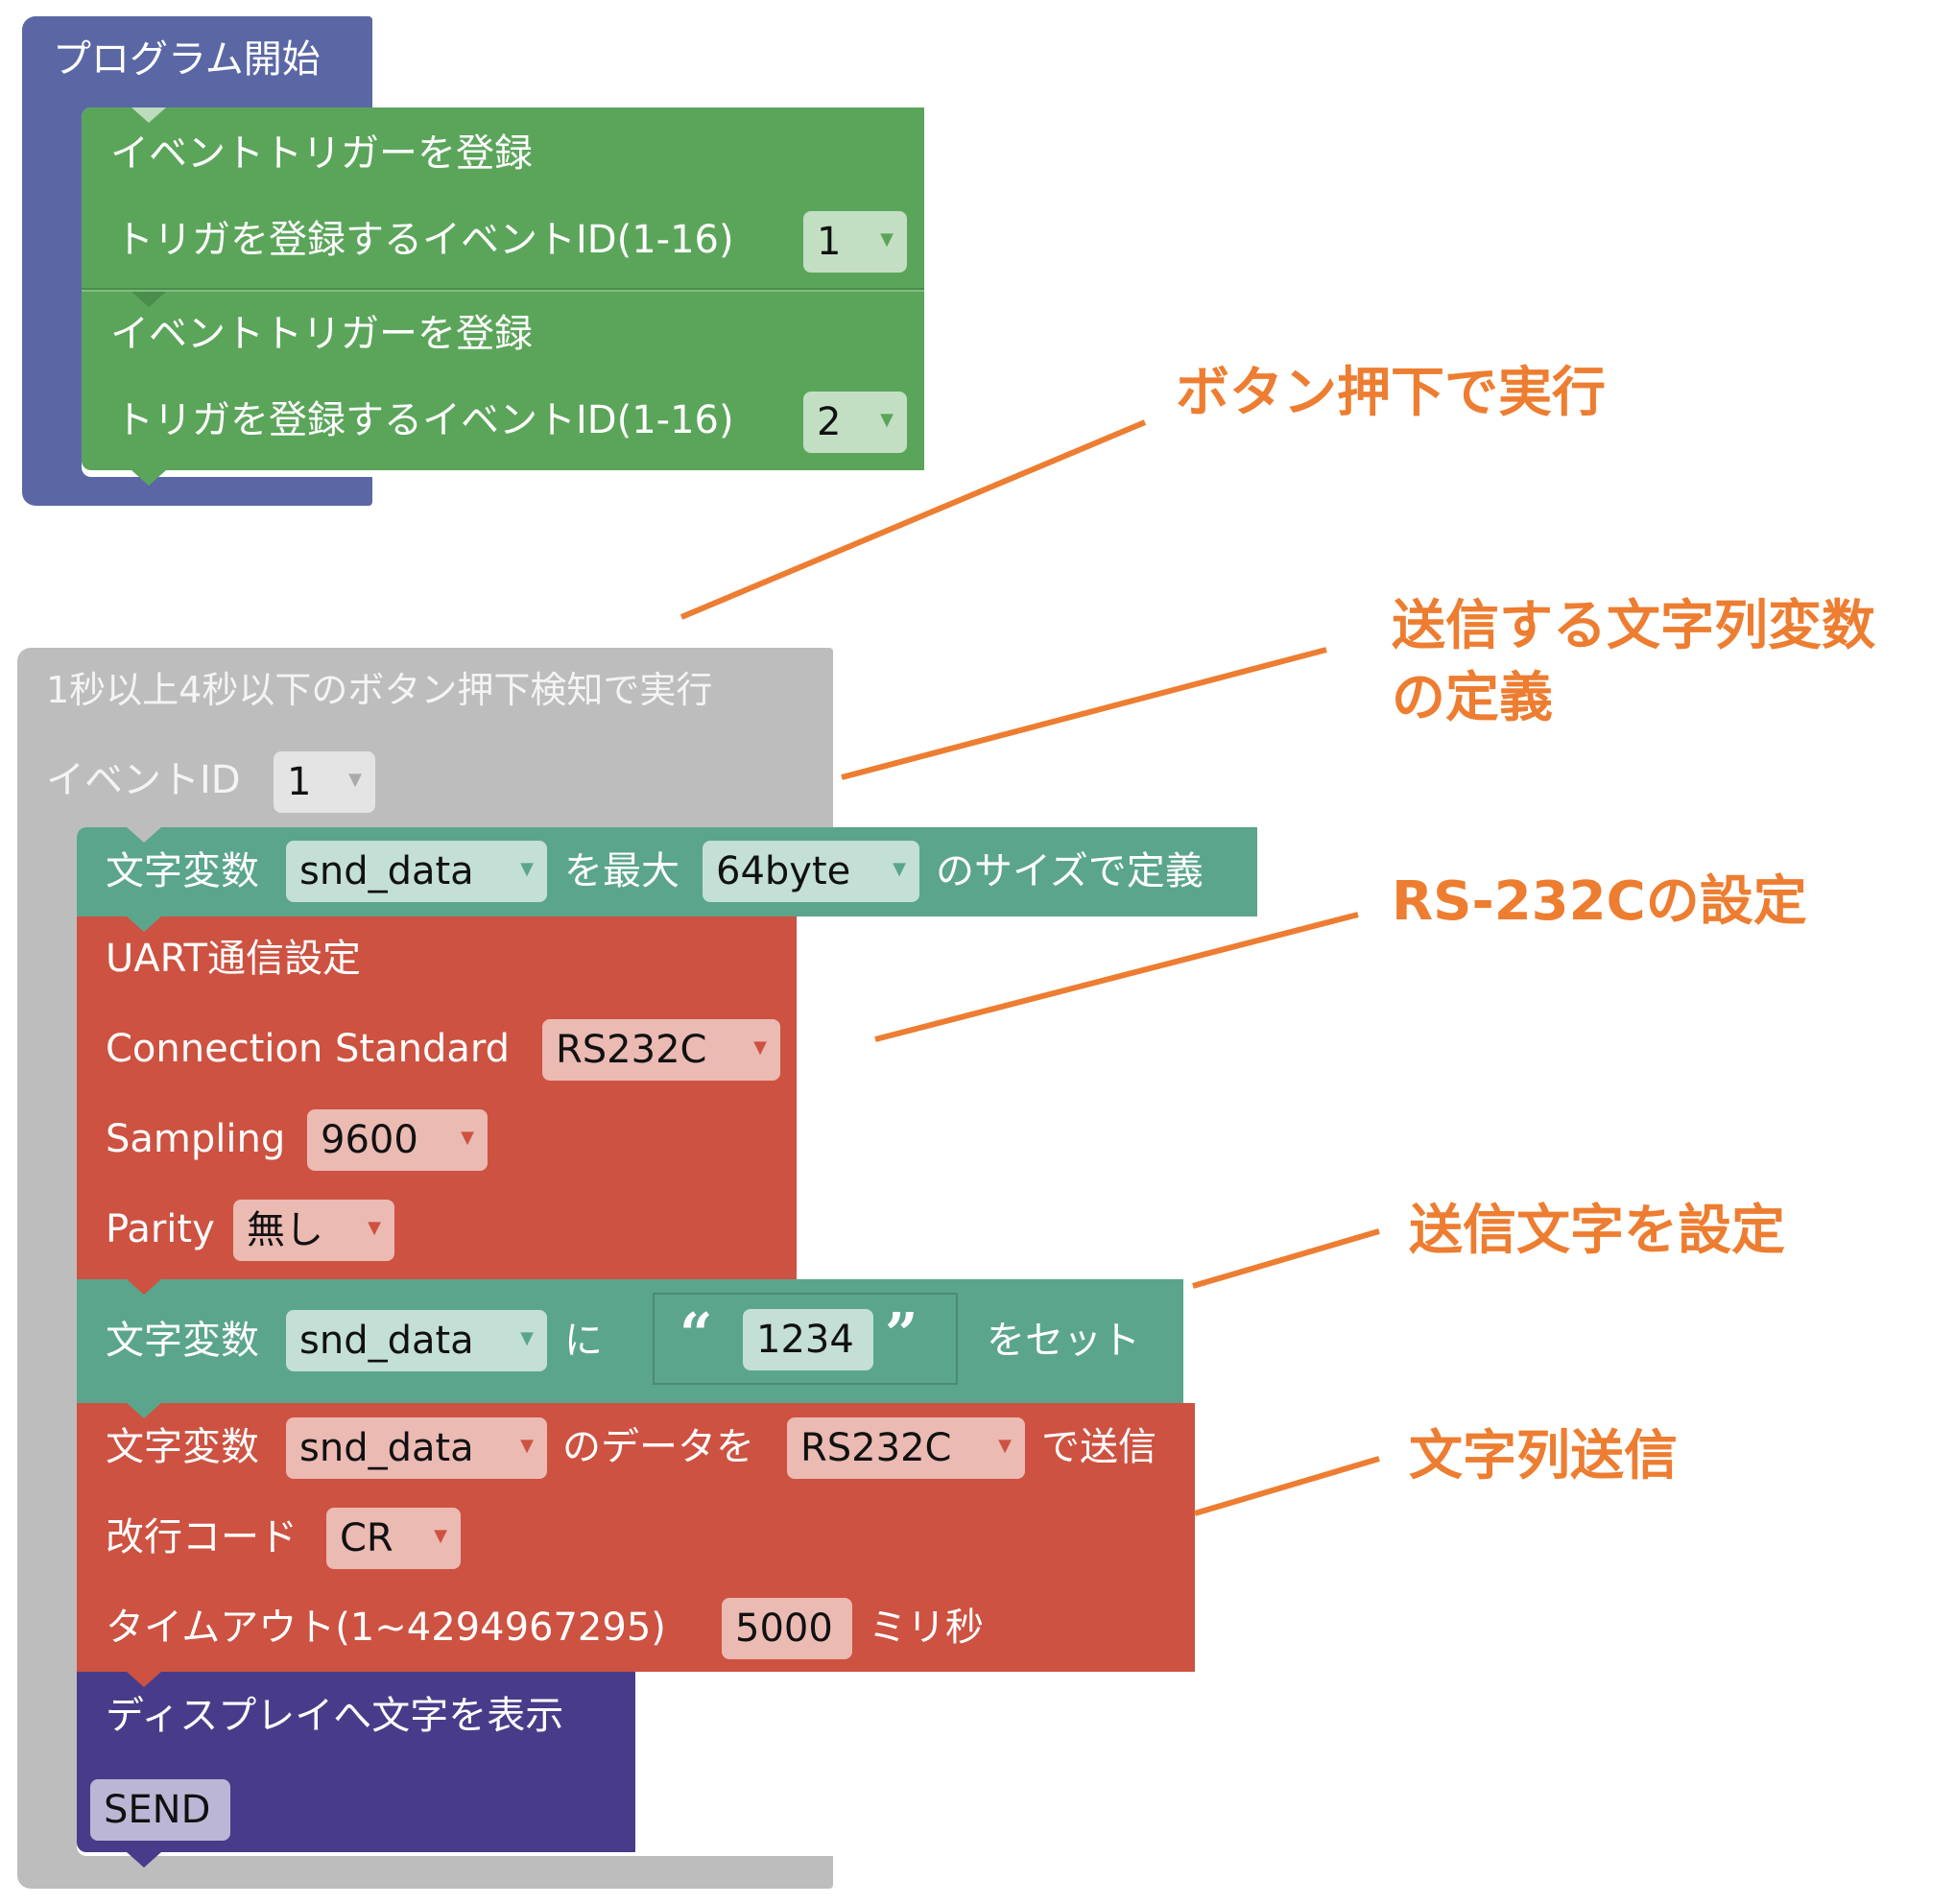 This screenshot has width=1955, height=1904. Describe the element at coordinates (1084, 714) in the screenshot. I see `annotation-line-define-variable` at that location.